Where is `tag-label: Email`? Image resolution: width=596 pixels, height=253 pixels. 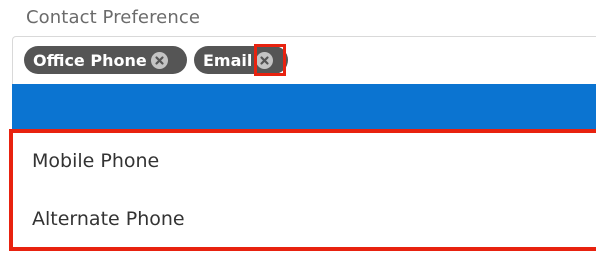
tag-label: Email is located at coordinates (228, 60).